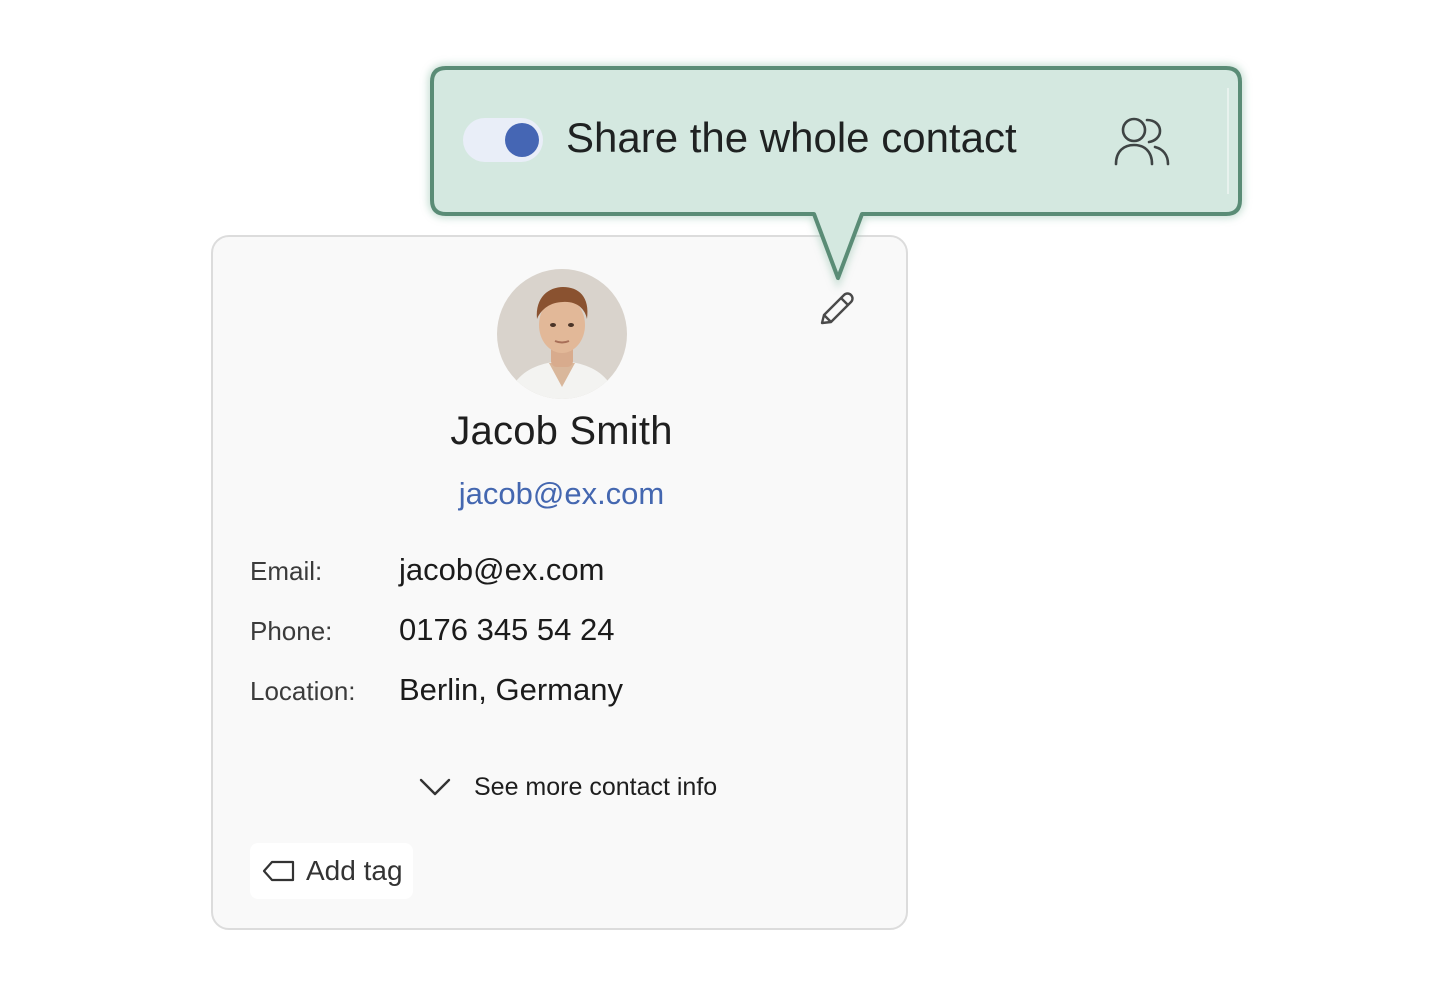 Image resolution: width=1452 pixels, height=994 pixels. I want to click on people-icon, so click(1142, 141).